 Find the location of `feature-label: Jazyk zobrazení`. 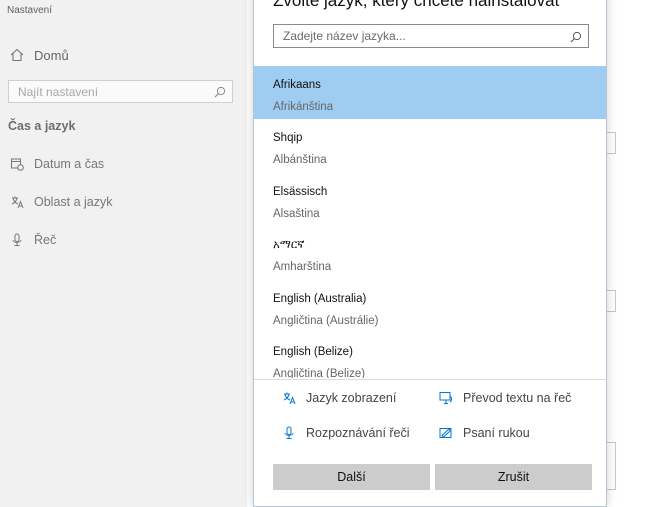

feature-label: Jazyk zobrazení is located at coordinates (351, 398).